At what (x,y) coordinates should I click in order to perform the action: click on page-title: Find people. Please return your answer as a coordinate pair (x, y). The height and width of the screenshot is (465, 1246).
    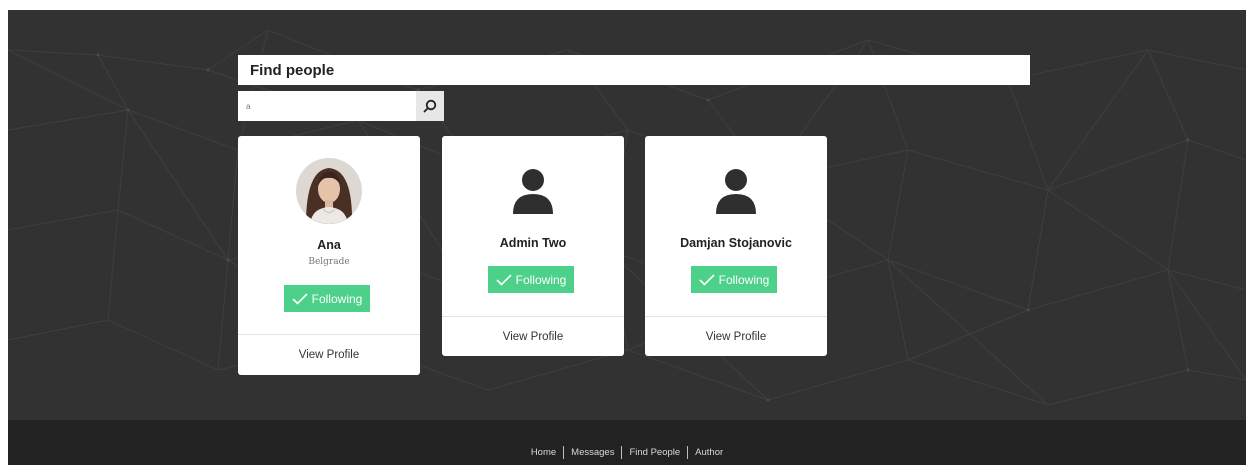
    Looking at the image, I should click on (634, 70).